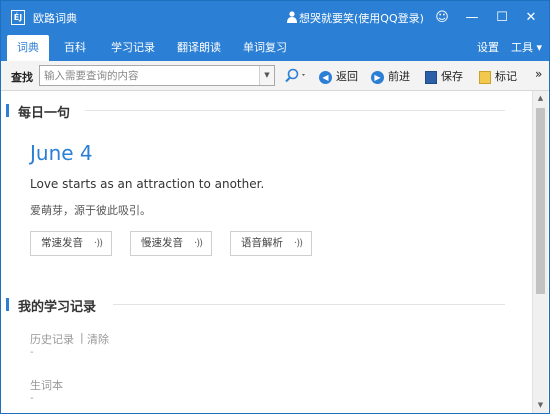 The width and height of the screenshot is (550, 414). Describe the element at coordinates (292, 17) in the screenshot. I see `user-icon` at that location.